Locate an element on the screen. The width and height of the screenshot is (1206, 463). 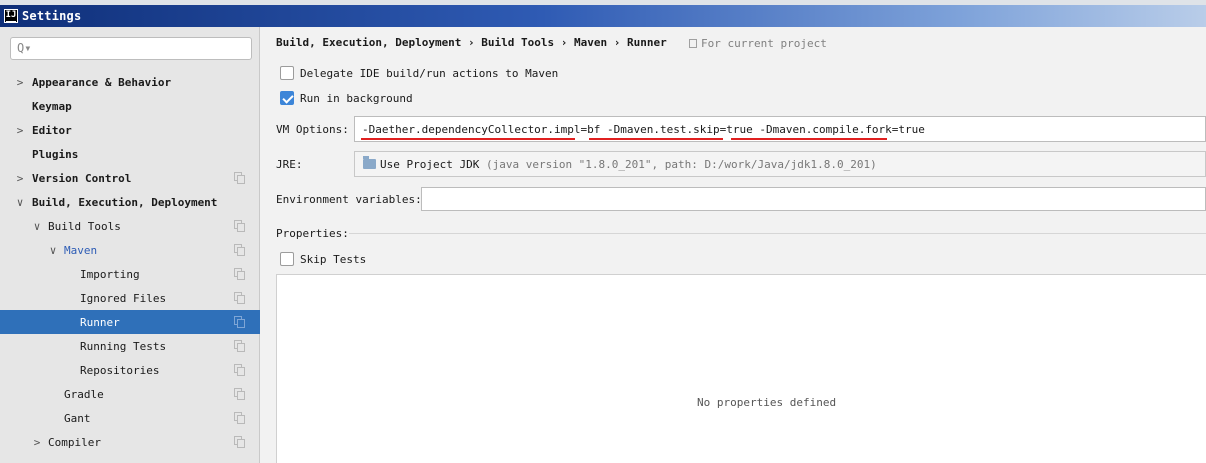
sidebar-item-label: Ignored Files is located at coordinates (123, 298).